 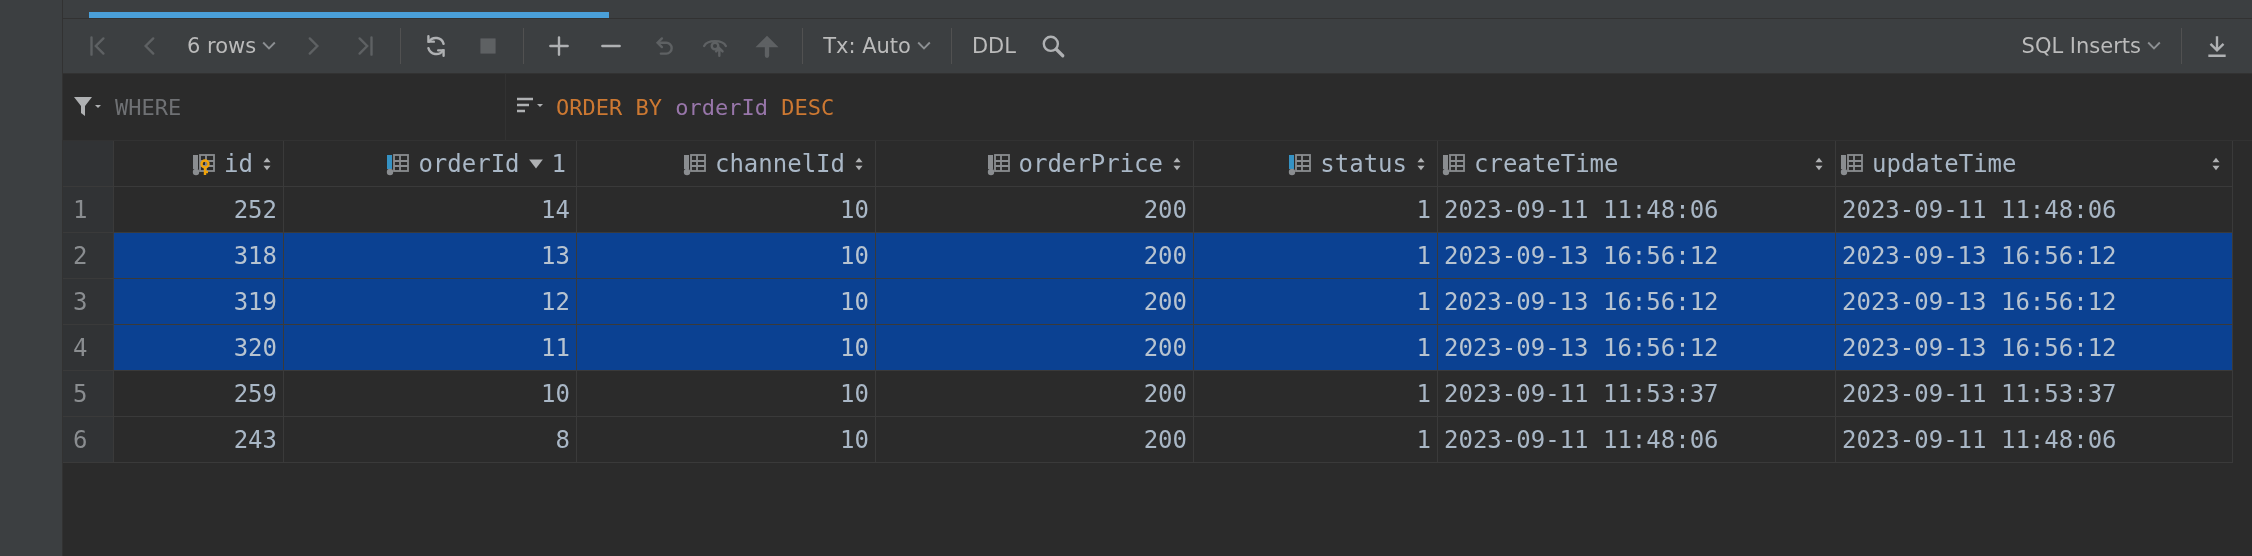 I want to click on row-number: 3, so click(x=88, y=302).